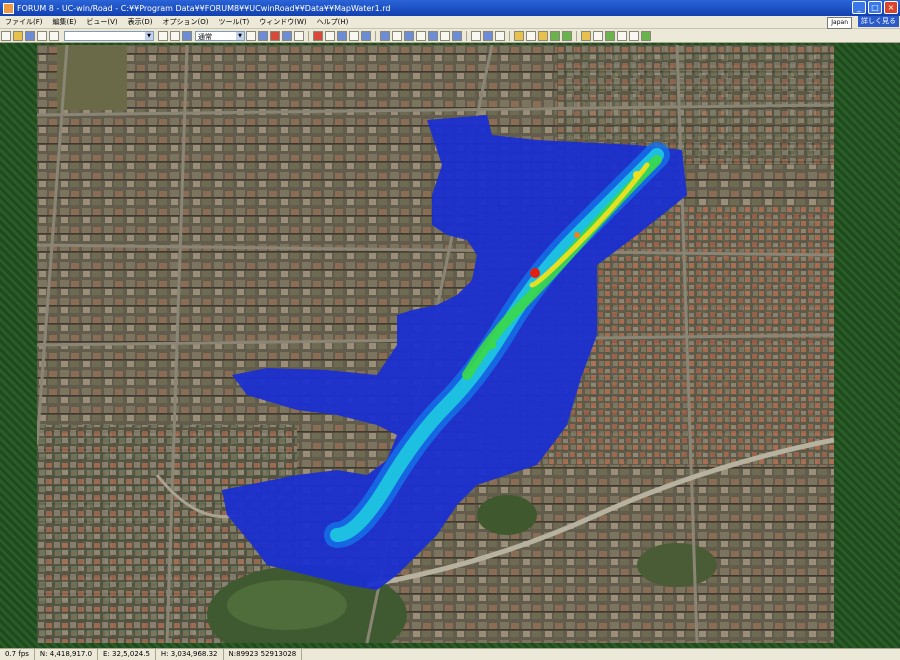  Describe the element at coordinates (282, 22) in the screenshot. I see `menu-window: ウィンドウ(W)` at that location.